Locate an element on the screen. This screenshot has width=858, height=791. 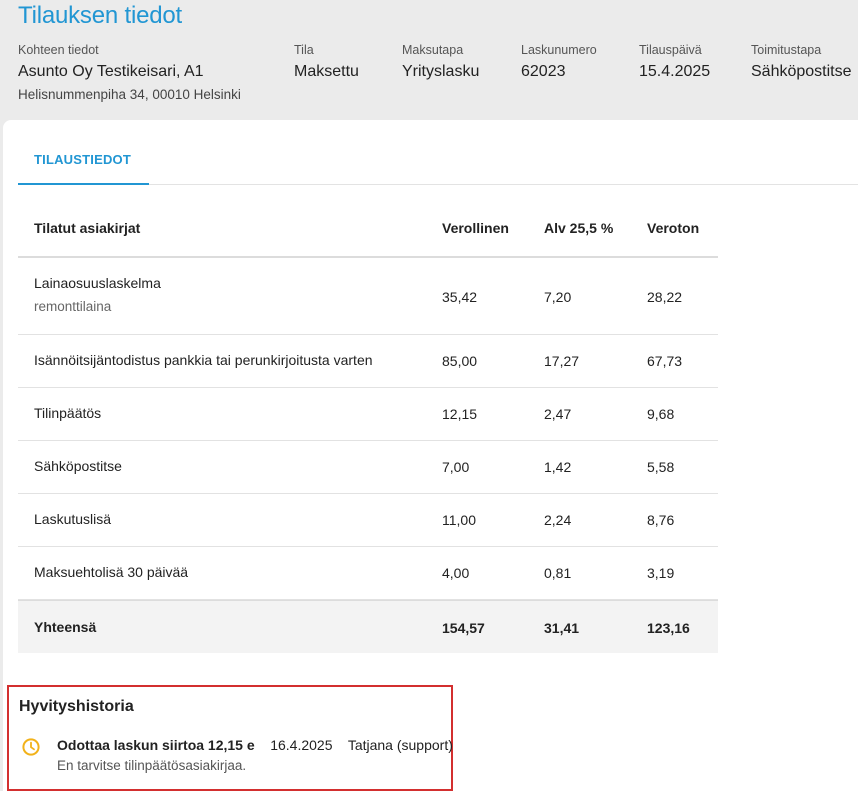
gross-amount: 7,00 is located at coordinates (456, 467).